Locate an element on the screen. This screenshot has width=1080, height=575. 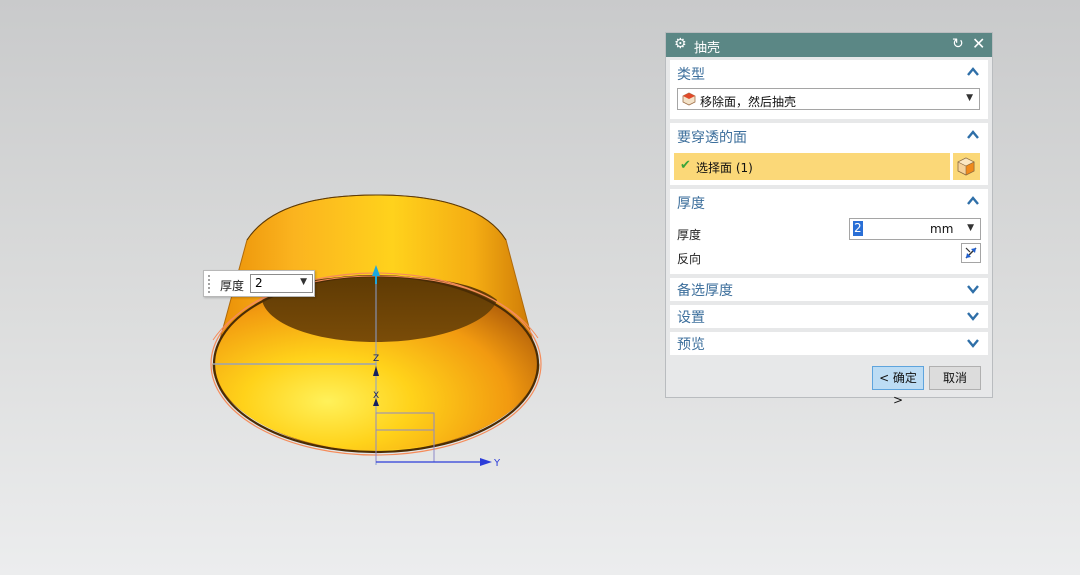
thickness-label: 厚度 is located at coordinates (689, 235).